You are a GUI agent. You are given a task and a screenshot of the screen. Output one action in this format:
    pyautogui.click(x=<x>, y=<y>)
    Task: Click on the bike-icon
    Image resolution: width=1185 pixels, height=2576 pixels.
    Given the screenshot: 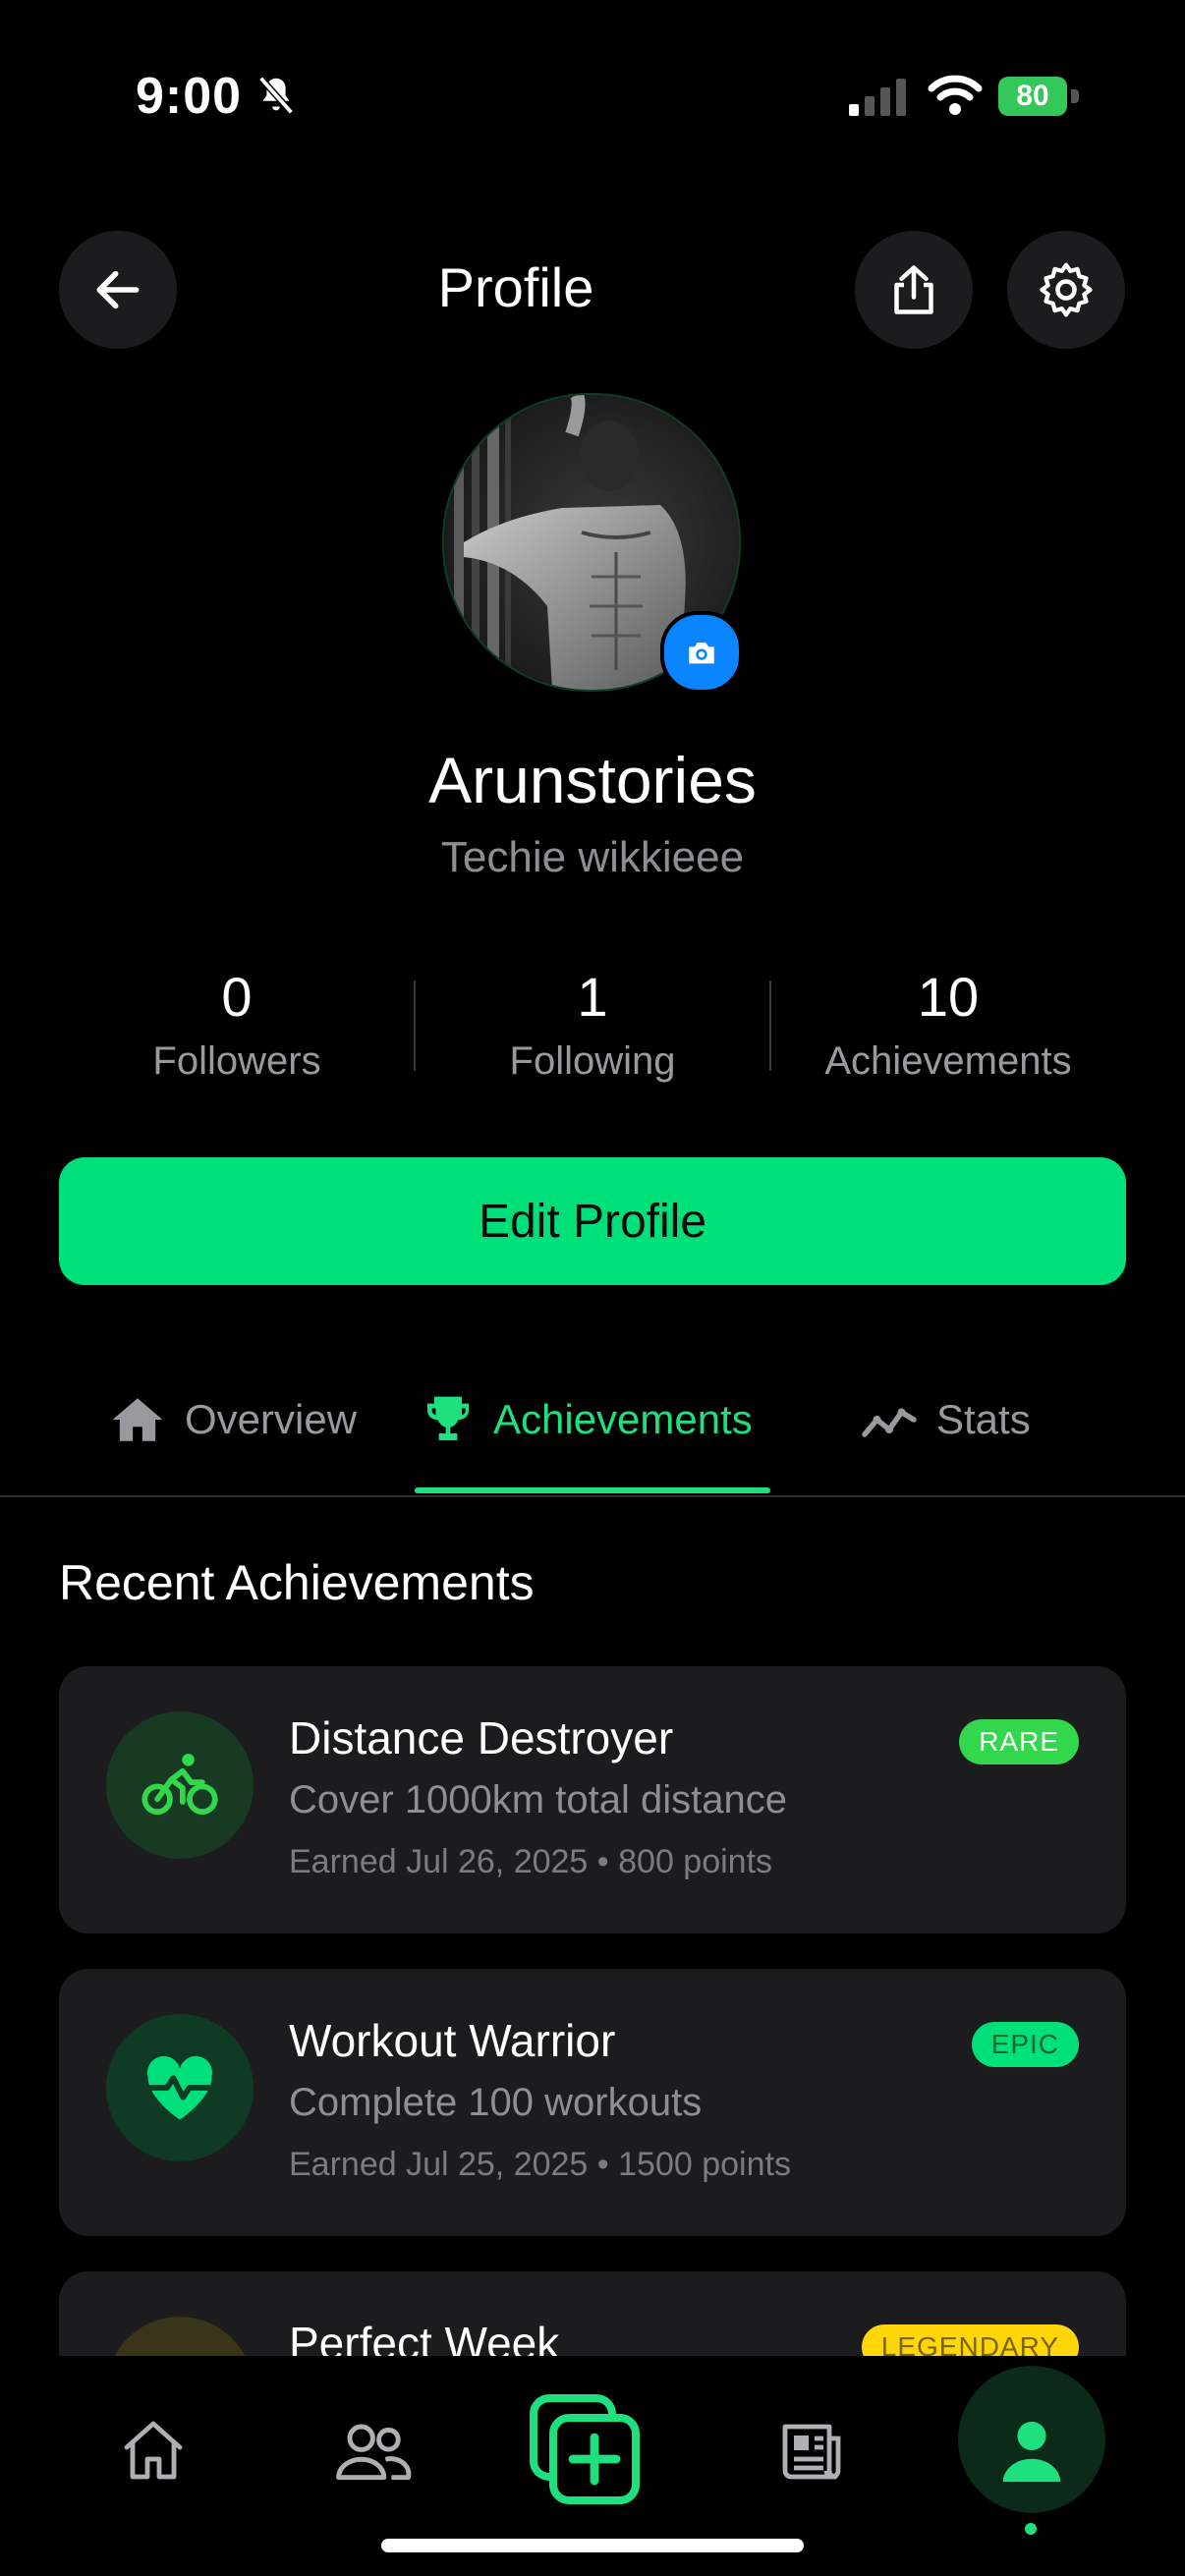 What is the action you would take?
    pyautogui.click(x=180, y=1785)
    